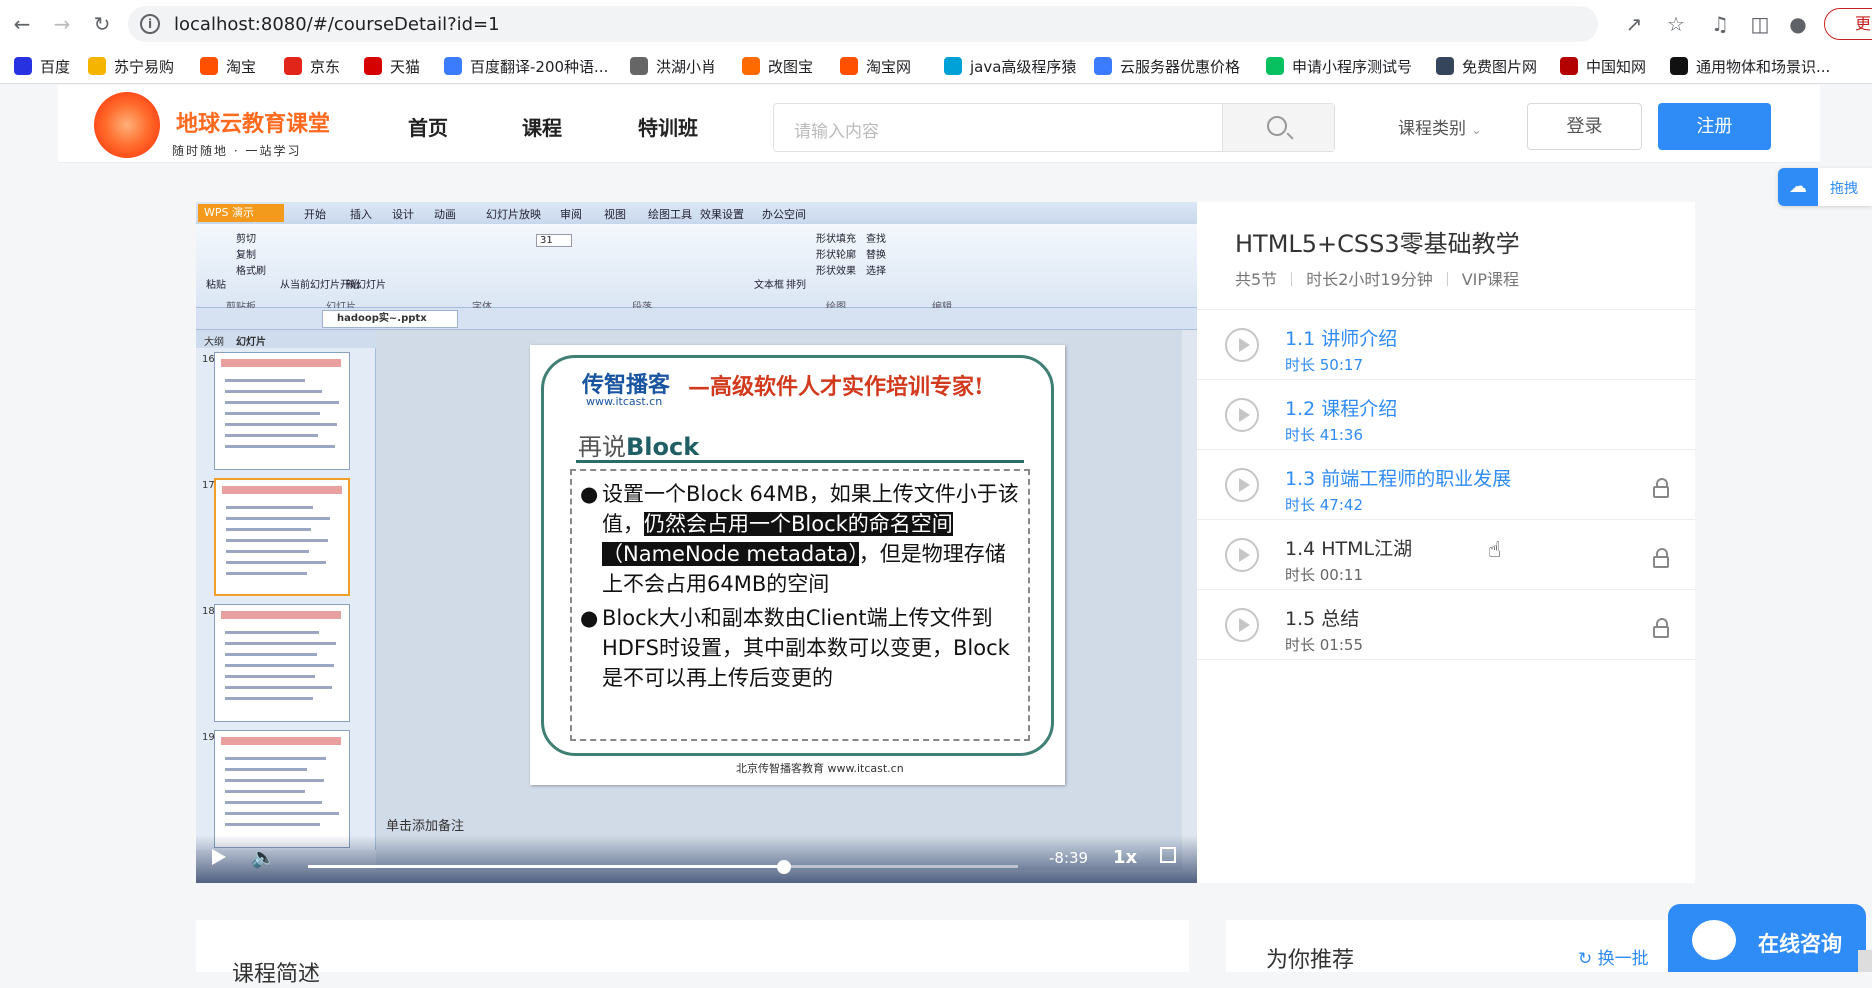 The height and width of the screenshot is (988, 1872). I want to click on bookmark-label: 申请小程序测试号, so click(1352, 67).